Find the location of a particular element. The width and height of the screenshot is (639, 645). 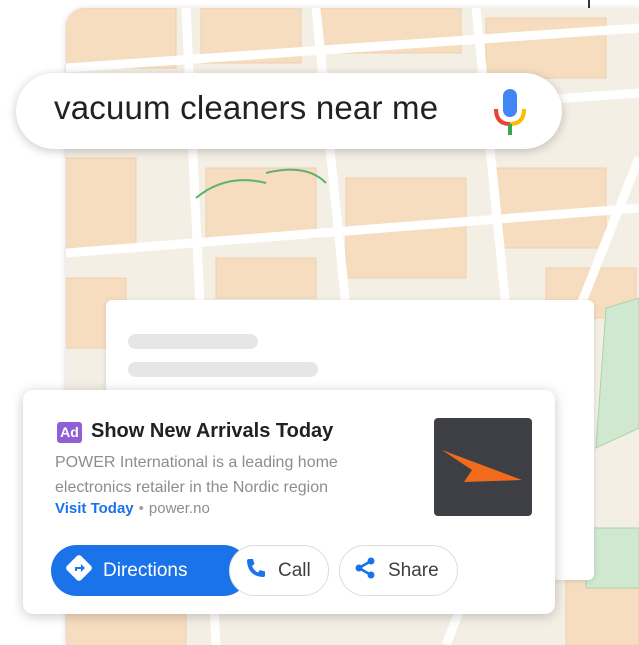

share-icon is located at coordinates (365, 571).